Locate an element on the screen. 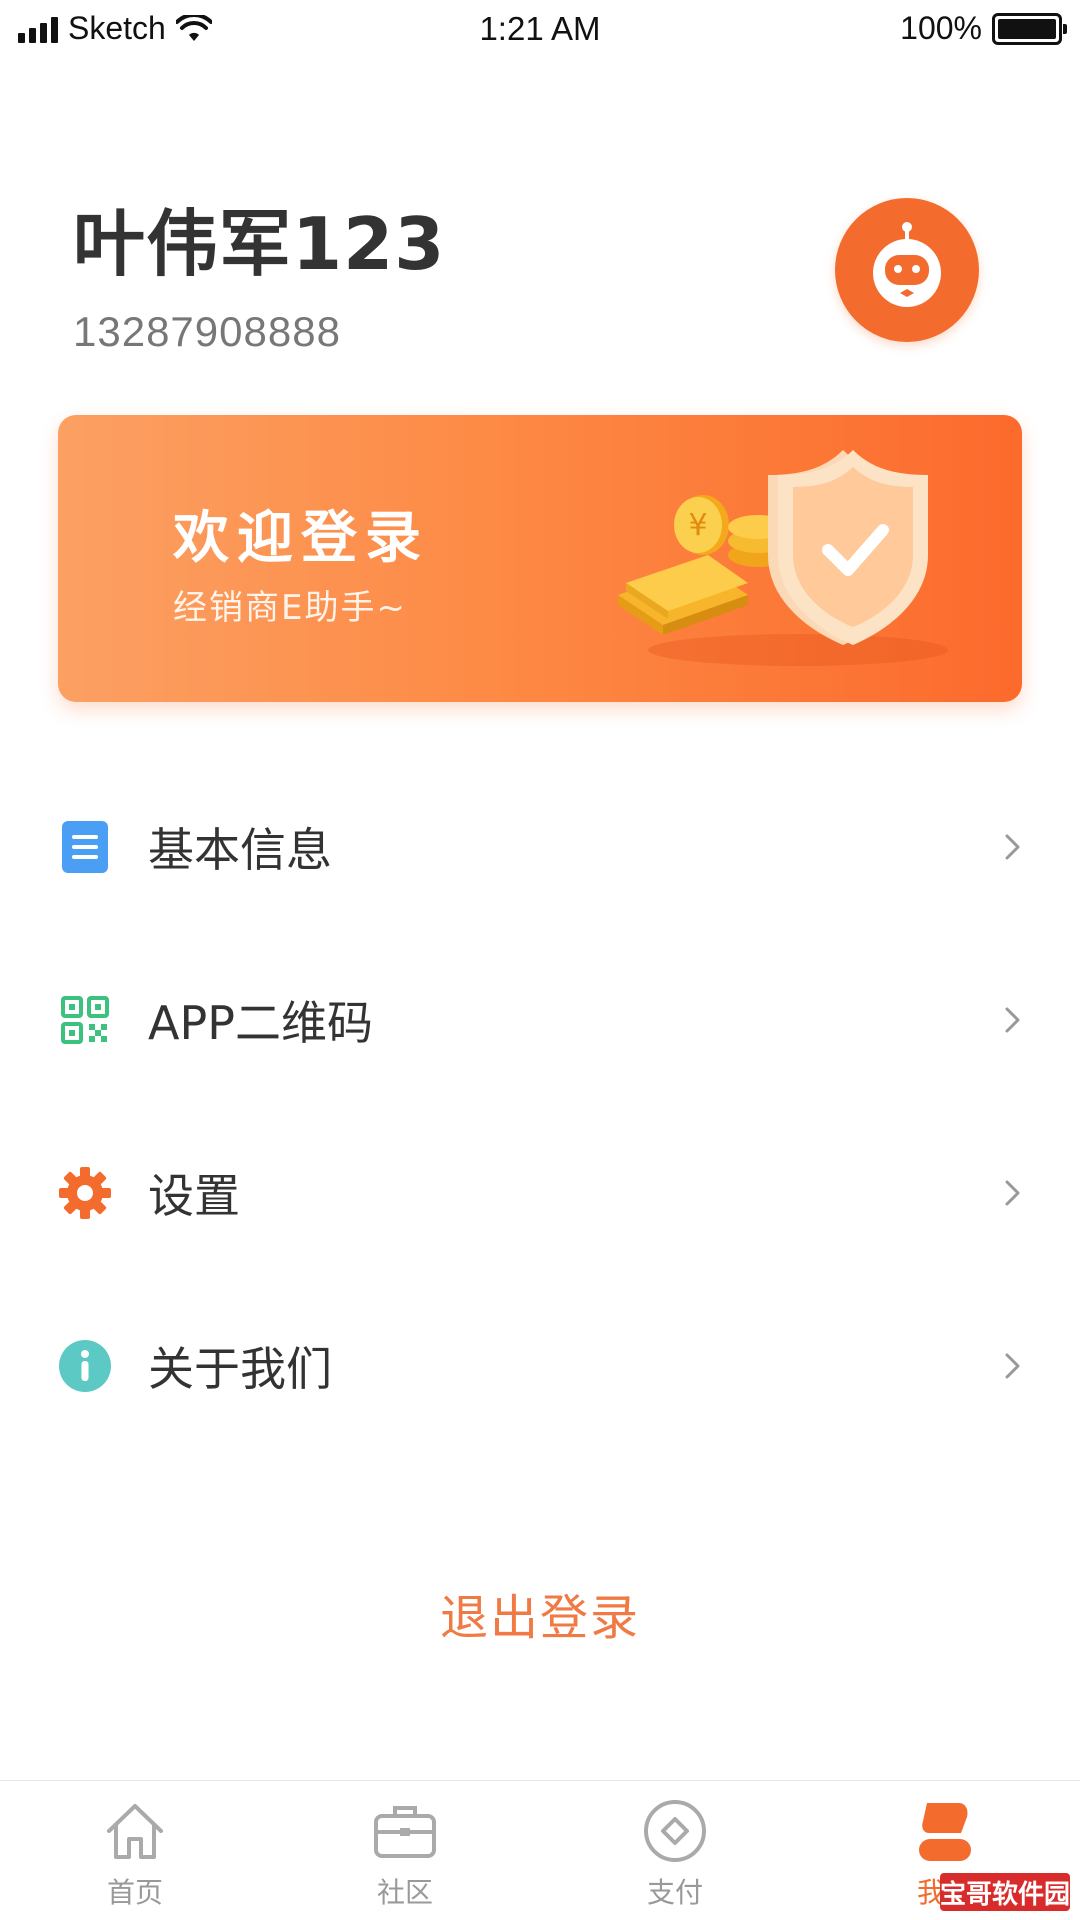 The height and width of the screenshot is (1920, 1080). shield-coins-illustration: ¥ is located at coordinates (783, 558).